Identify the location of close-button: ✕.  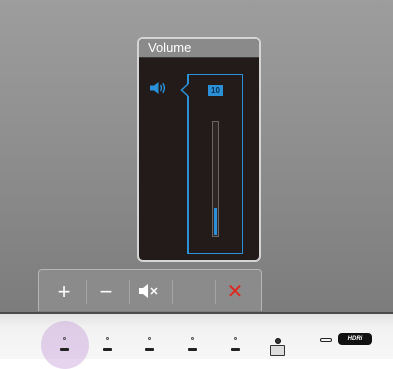
(235, 292).